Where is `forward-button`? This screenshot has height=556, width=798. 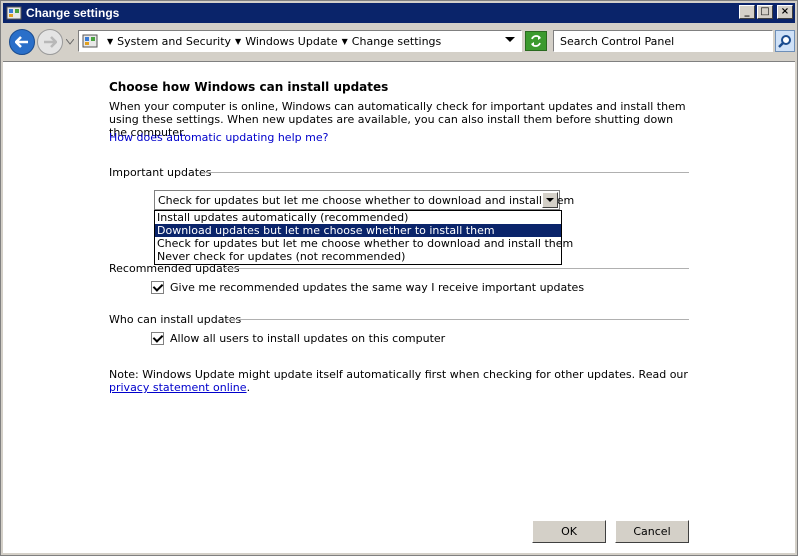 forward-button is located at coordinates (50, 42).